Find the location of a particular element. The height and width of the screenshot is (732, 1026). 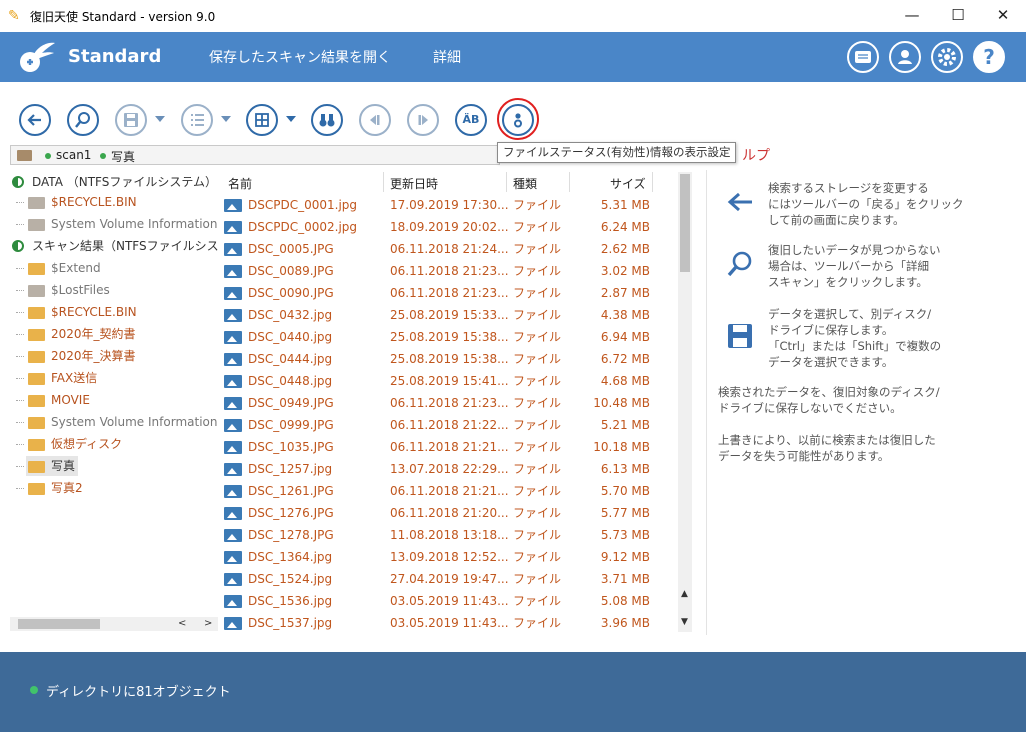

magnifier-icon is located at coordinates (82, 120).